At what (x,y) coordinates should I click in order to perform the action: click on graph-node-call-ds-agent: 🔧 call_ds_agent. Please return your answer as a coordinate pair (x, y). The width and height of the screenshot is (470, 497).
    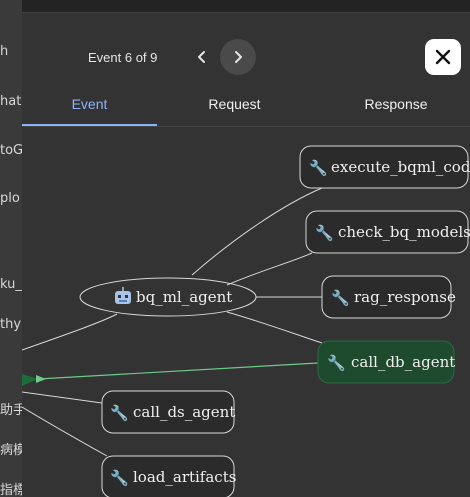
    Looking at the image, I should click on (168, 412).